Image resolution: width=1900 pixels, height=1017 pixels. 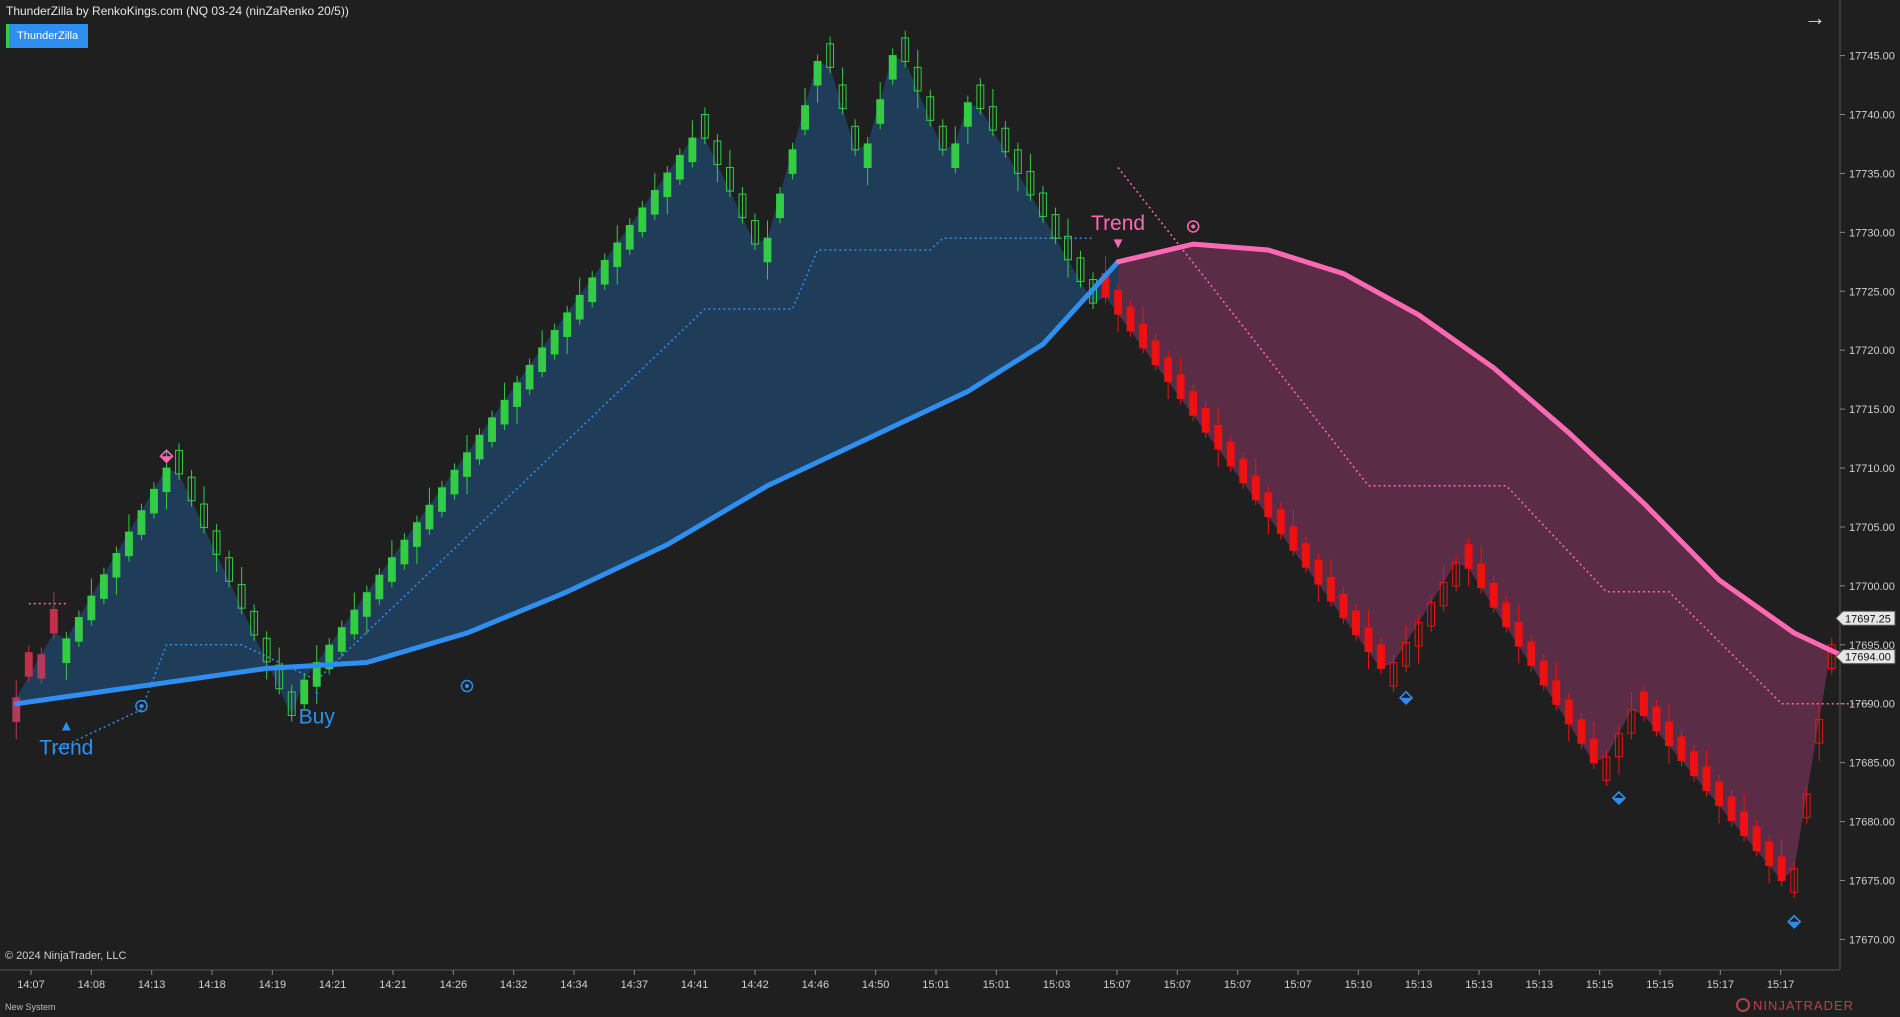 What do you see at coordinates (273, 985) in the screenshot?
I see `x-tick-label: 14:19` at bounding box center [273, 985].